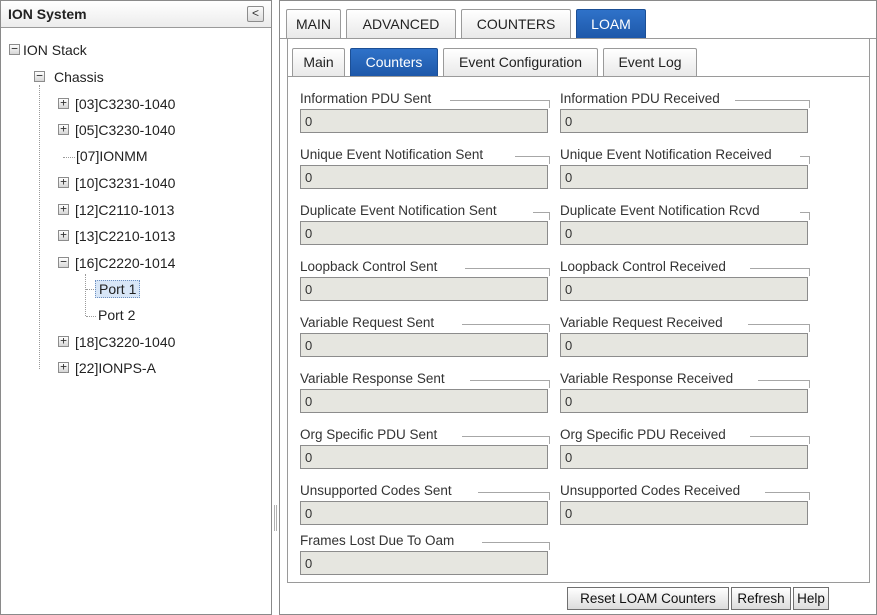 This screenshot has width=877, height=615. What do you see at coordinates (255, 14) in the screenshot?
I see `collapse-panel-button: <` at bounding box center [255, 14].